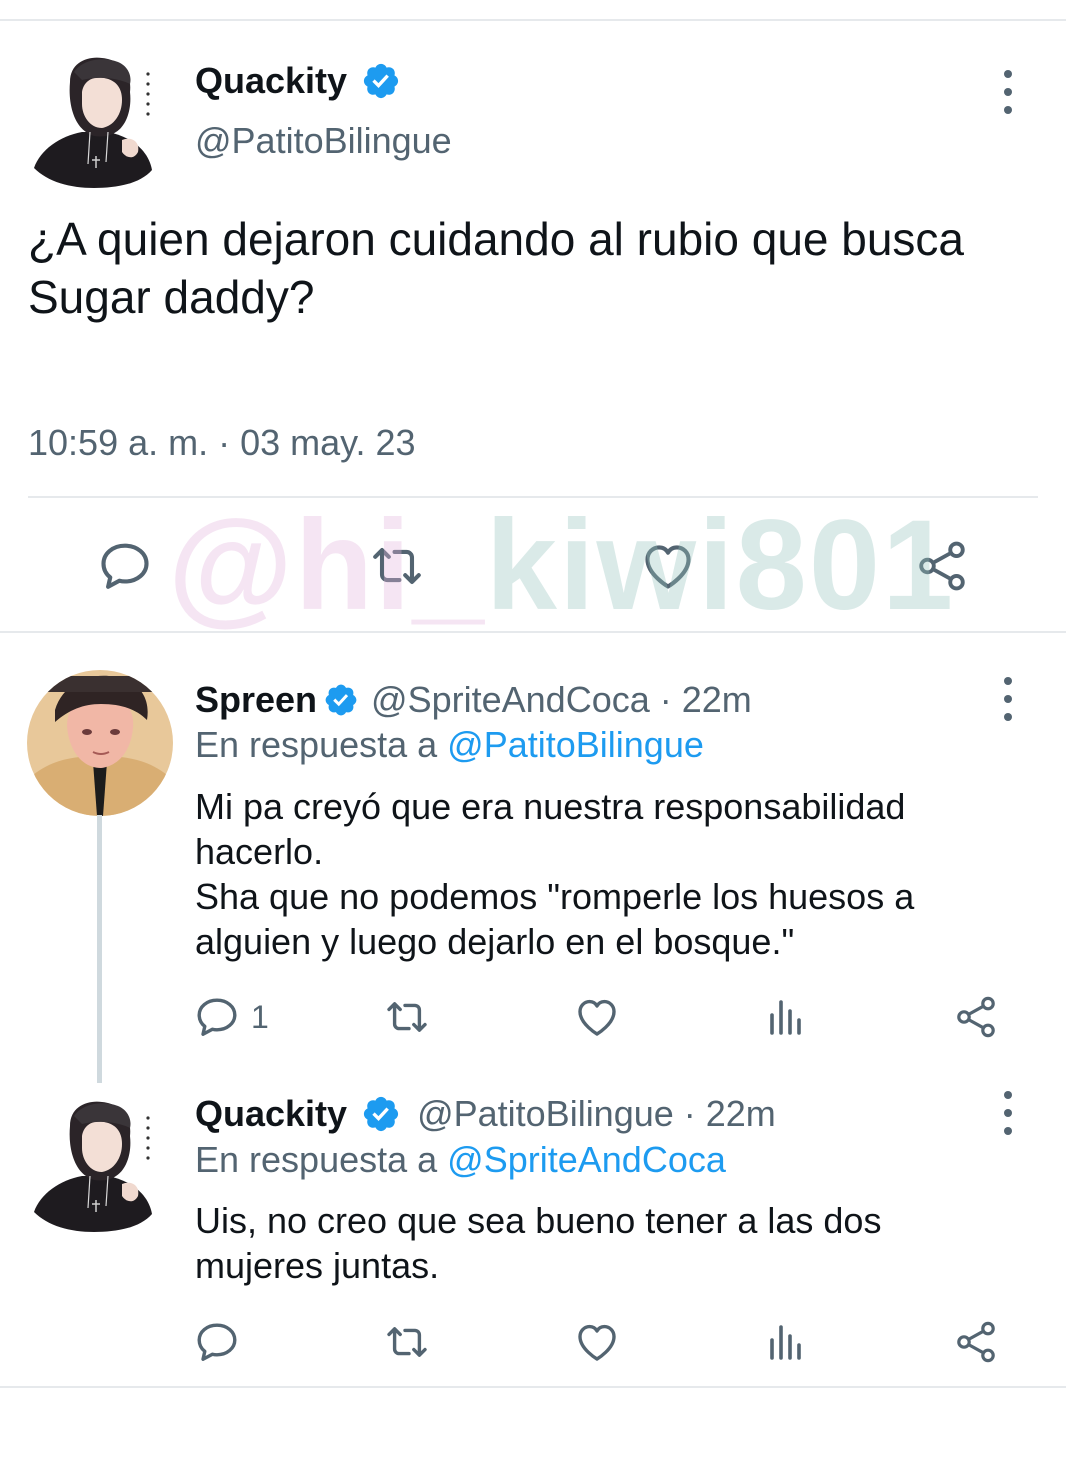 The image size is (1066, 1479). I want to click on main-author-handle: @PatitoBilingue, so click(323, 141).